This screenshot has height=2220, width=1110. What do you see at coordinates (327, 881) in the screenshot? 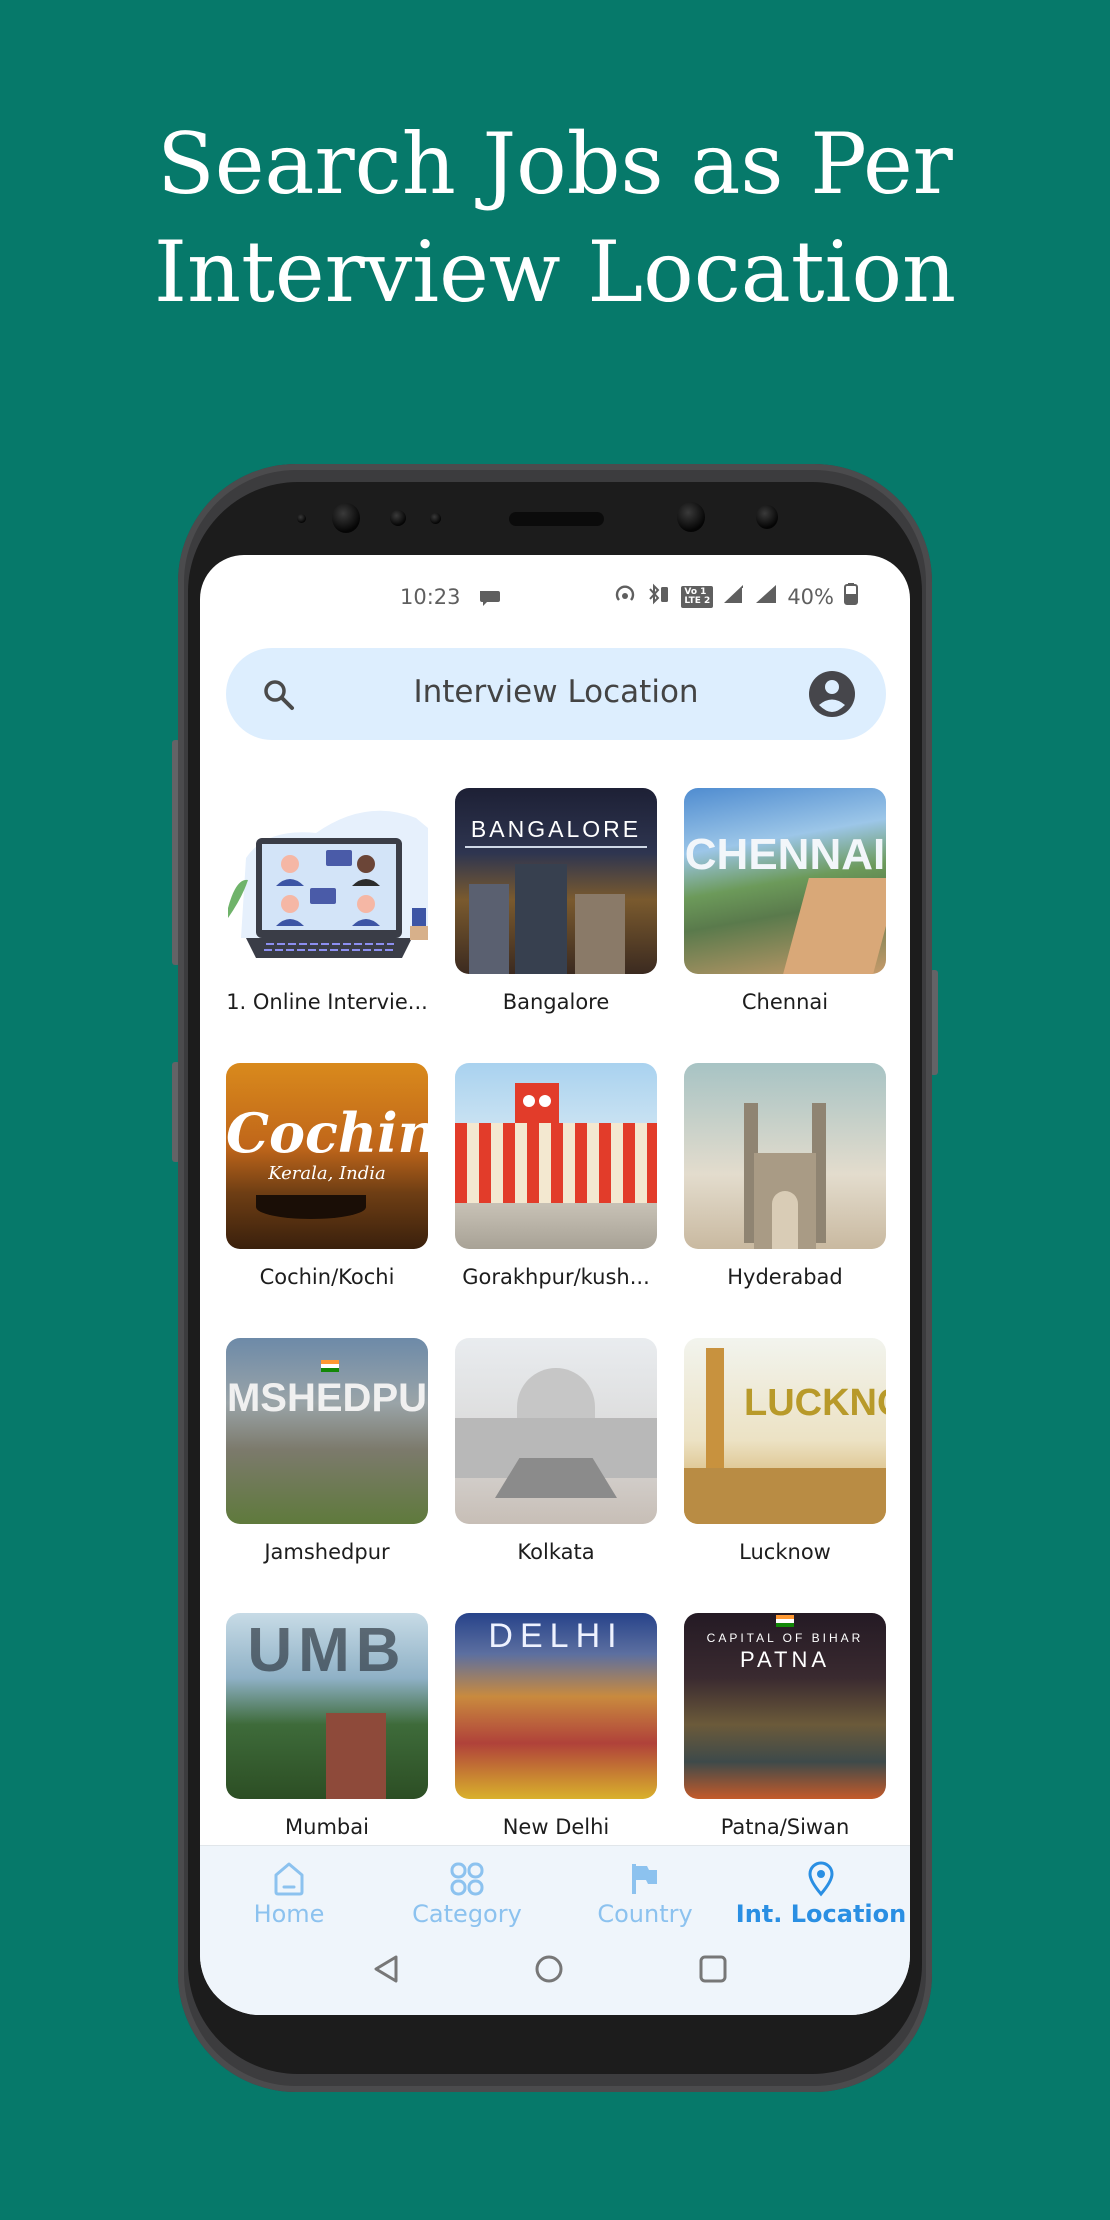
I see `online-interview-illustration` at bounding box center [327, 881].